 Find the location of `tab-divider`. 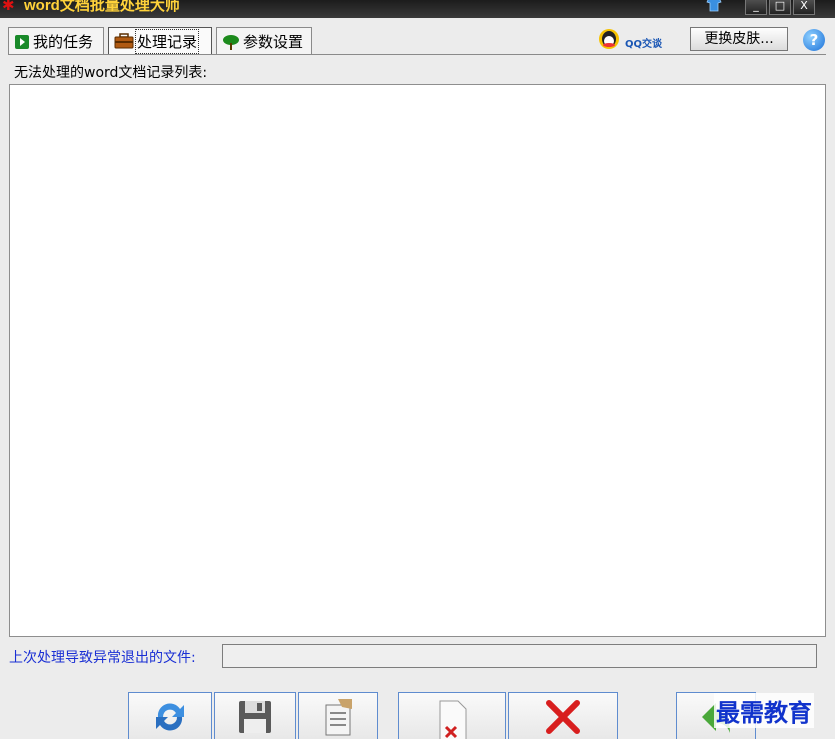

tab-divider is located at coordinates (417, 54).